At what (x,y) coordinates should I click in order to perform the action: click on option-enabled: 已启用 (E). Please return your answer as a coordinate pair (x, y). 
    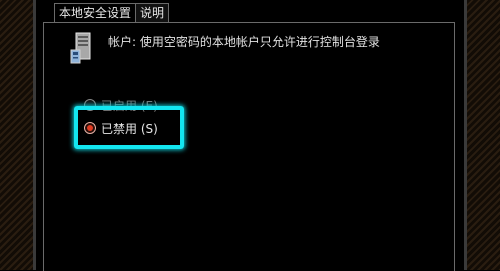
    Looking at the image, I should click on (121, 105).